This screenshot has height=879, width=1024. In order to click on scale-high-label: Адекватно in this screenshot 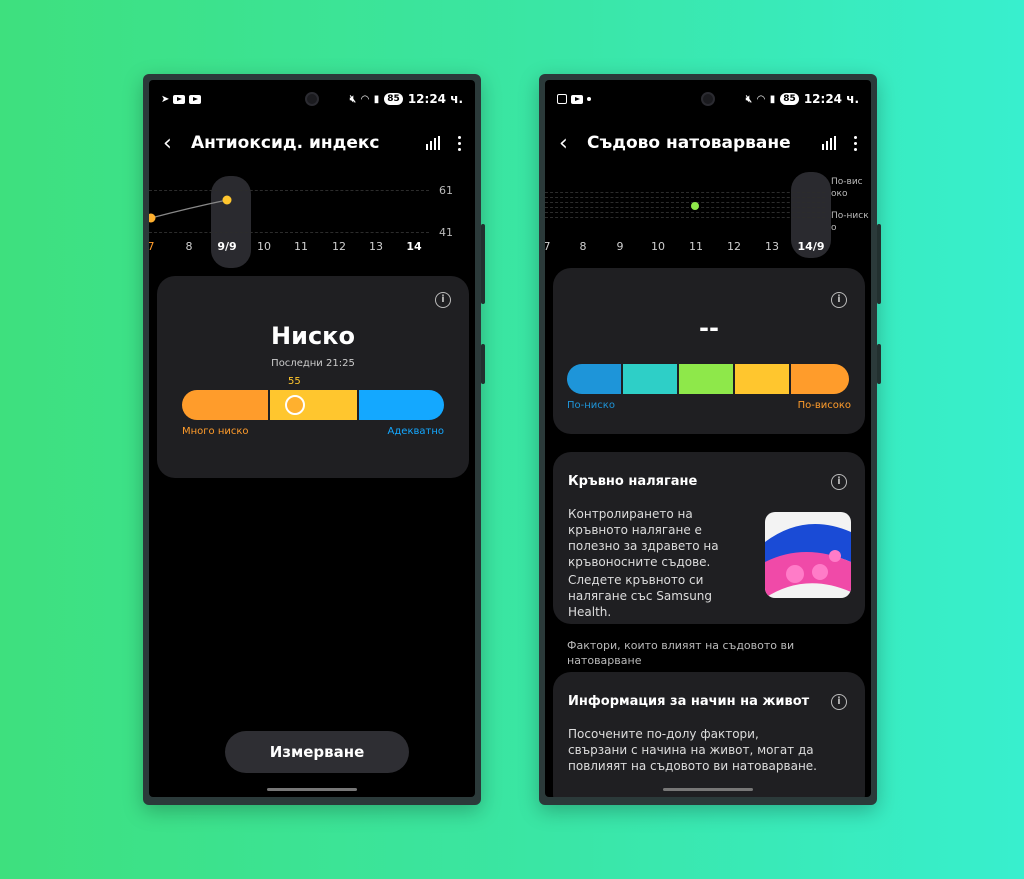, I will do `click(415, 431)`.